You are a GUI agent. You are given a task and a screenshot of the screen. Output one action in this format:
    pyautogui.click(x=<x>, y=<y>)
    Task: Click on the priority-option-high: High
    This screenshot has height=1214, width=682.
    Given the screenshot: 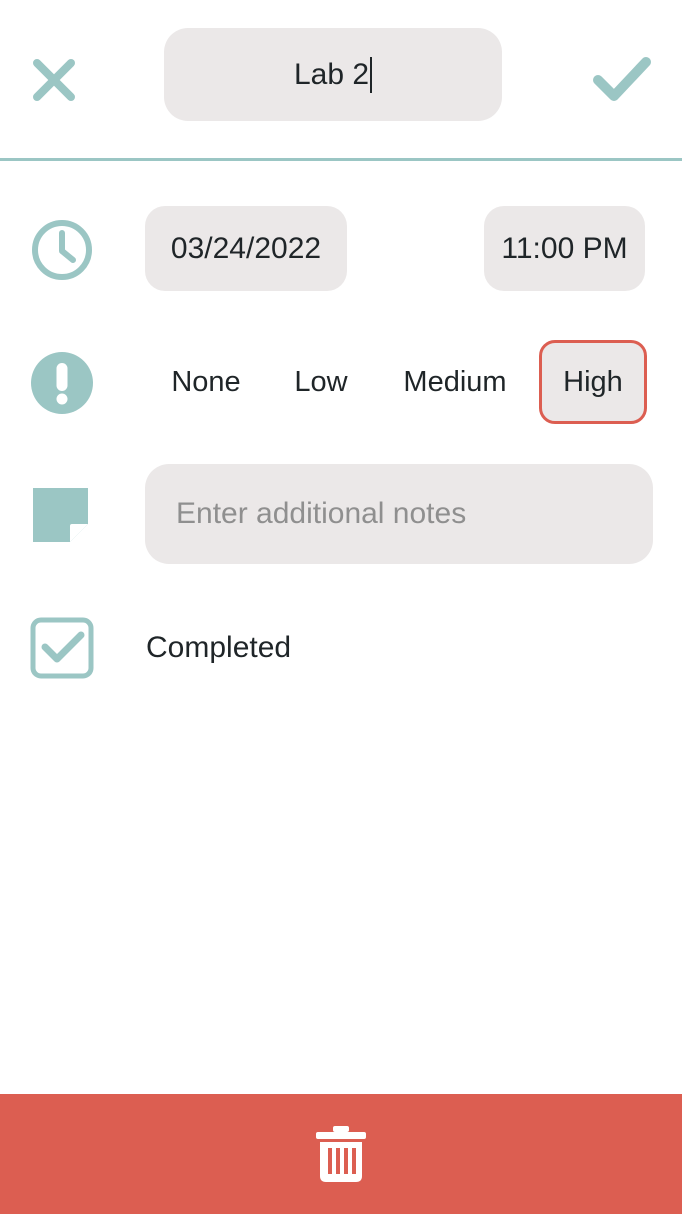 What is the action you would take?
    pyautogui.click(x=593, y=382)
    